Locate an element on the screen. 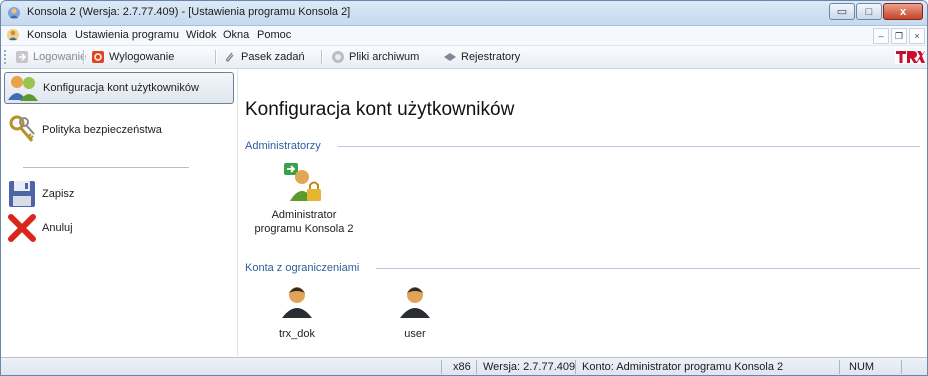 The width and height of the screenshot is (928, 376). account-user: user is located at coordinates (415, 312).